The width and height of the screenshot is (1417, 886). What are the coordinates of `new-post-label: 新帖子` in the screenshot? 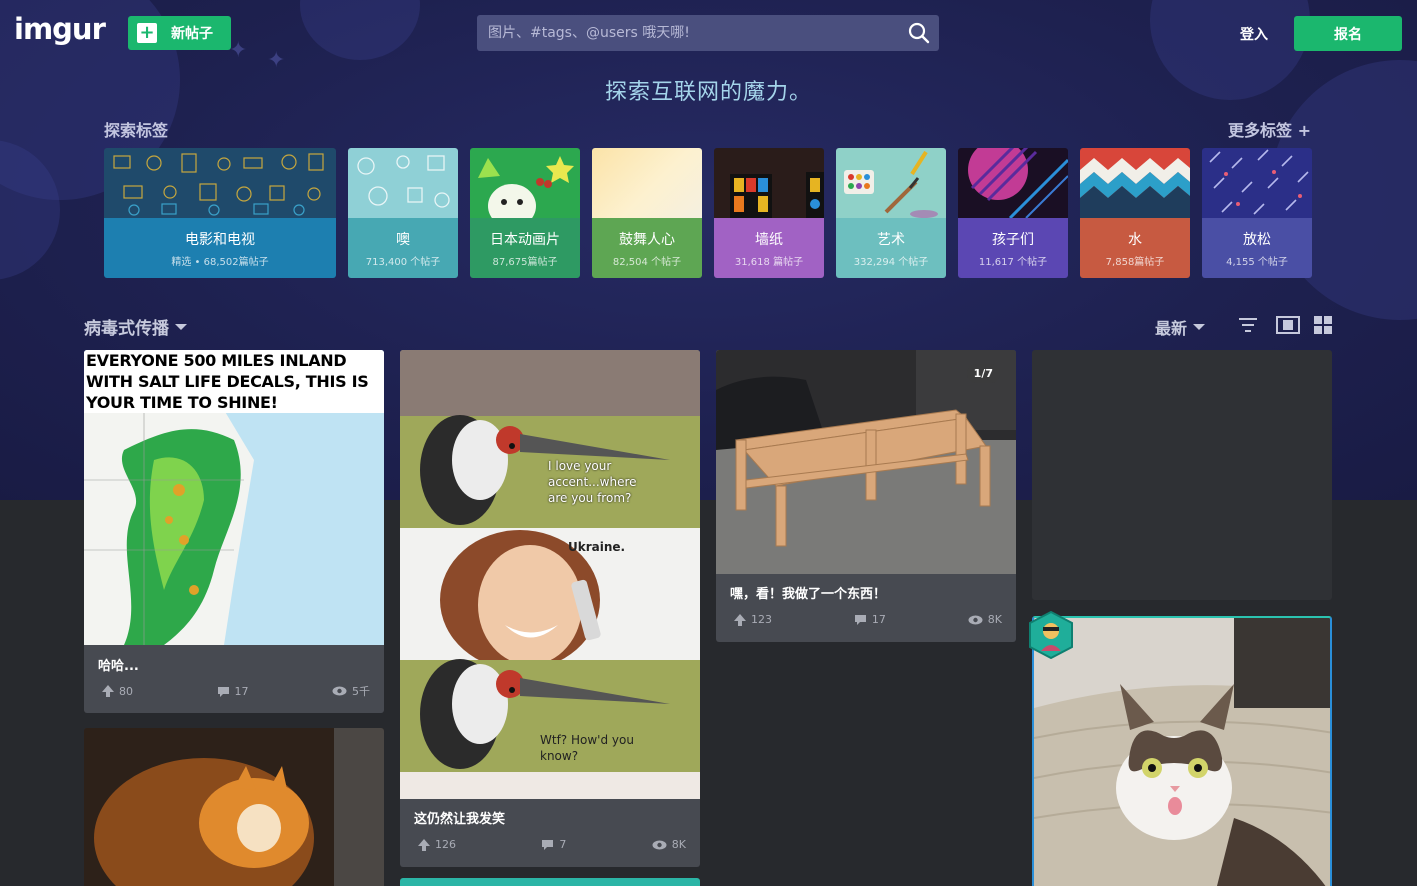 It's located at (192, 34).